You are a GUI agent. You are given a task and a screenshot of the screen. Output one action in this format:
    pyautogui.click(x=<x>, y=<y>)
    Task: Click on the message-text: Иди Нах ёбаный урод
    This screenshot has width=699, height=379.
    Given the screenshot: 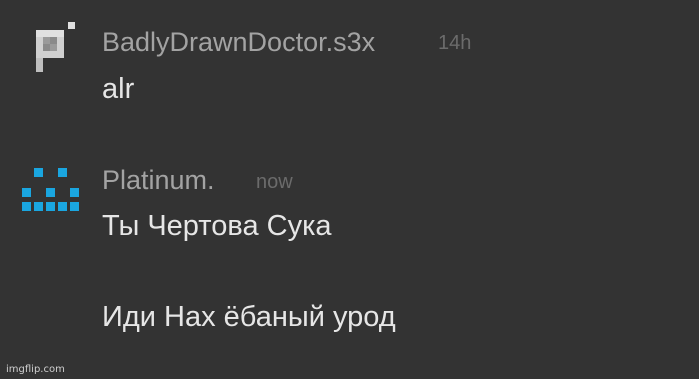 What is the action you would take?
    pyautogui.click(x=249, y=317)
    